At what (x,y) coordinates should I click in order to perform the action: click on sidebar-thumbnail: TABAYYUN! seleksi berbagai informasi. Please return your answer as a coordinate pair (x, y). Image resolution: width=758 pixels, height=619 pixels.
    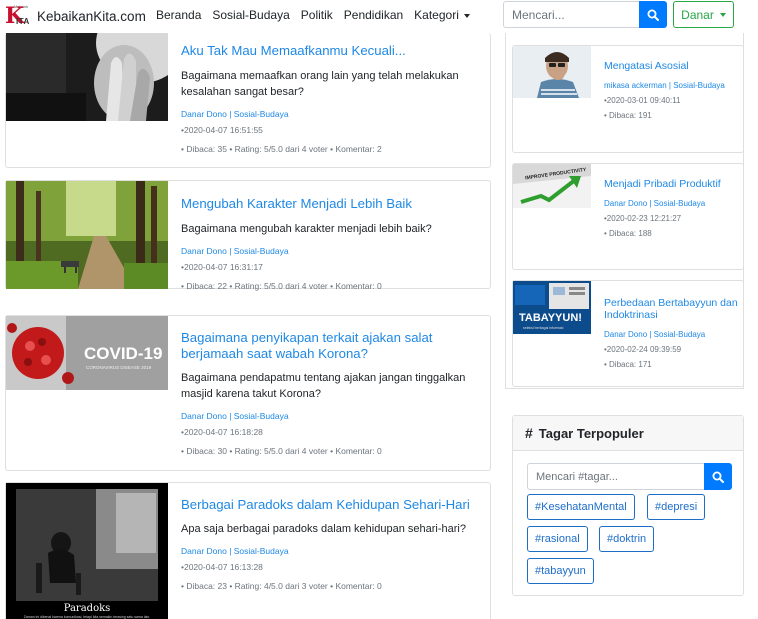
    Looking at the image, I should click on (552, 307).